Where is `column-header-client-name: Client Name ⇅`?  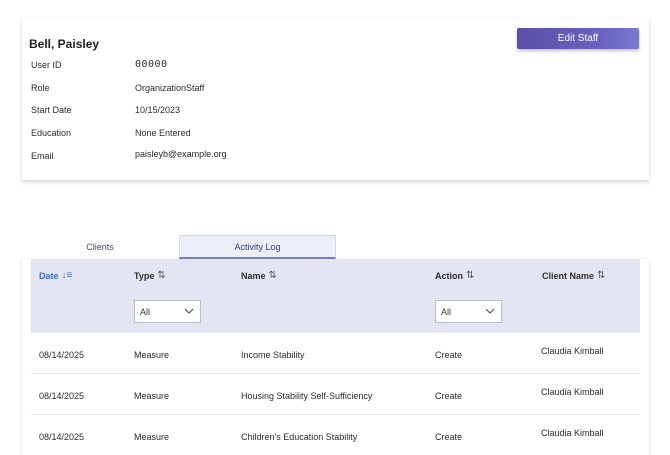
column-header-client-name: Client Name ⇅ is located at coordinates (573, 275).